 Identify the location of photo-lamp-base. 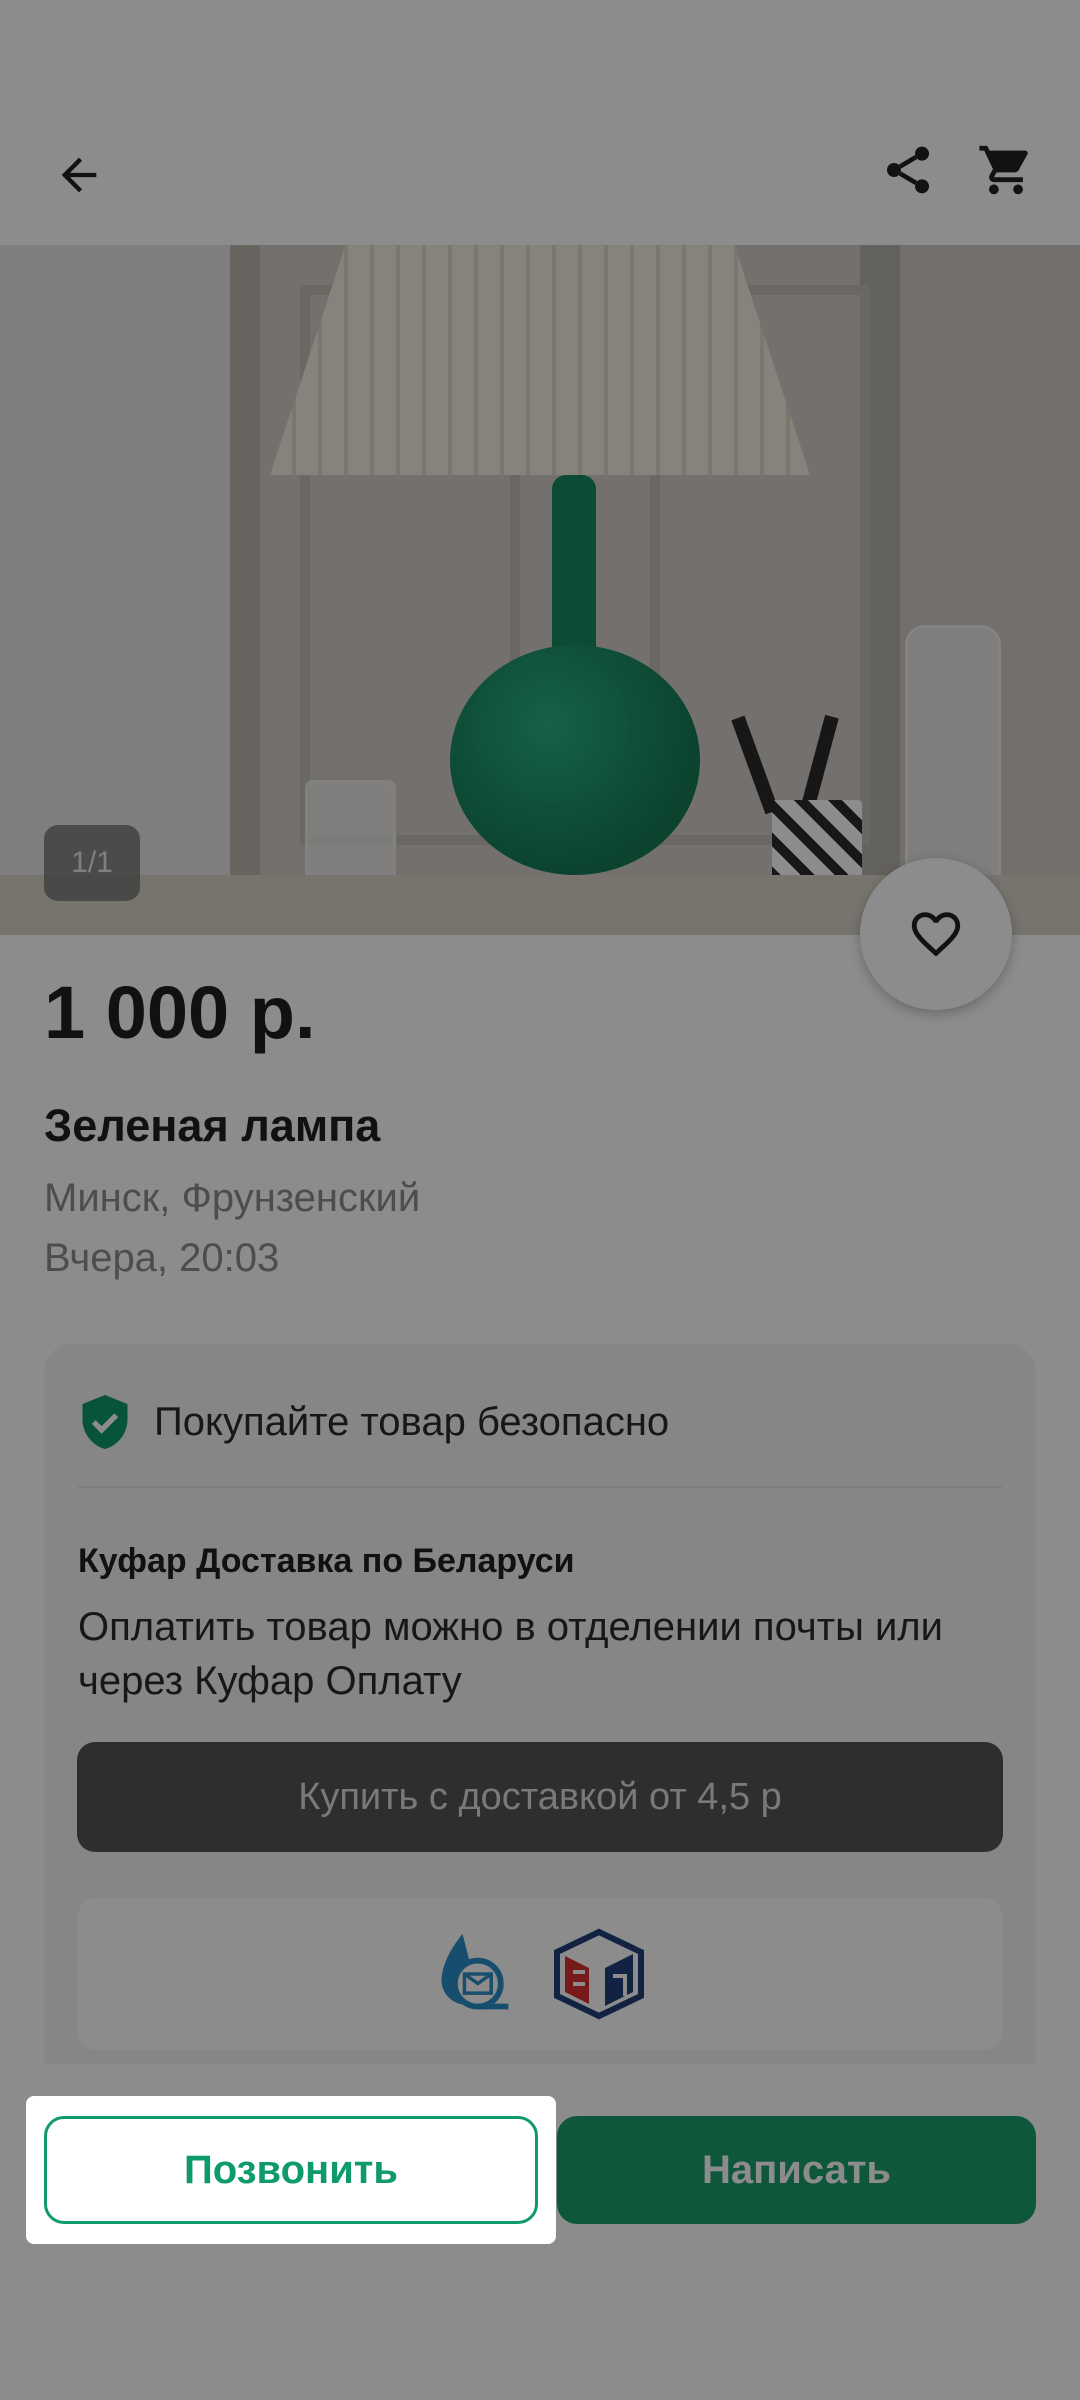
(575, 760).